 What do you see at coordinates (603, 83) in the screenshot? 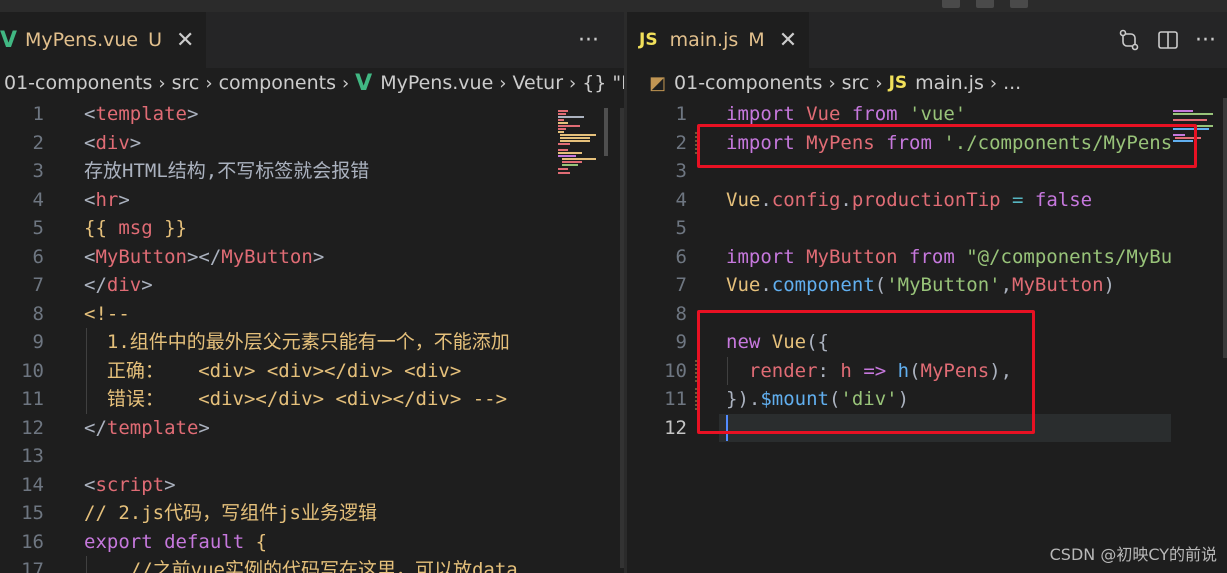
I see `breadcrumb-item: {} "M` at bounding box center [603, 83].